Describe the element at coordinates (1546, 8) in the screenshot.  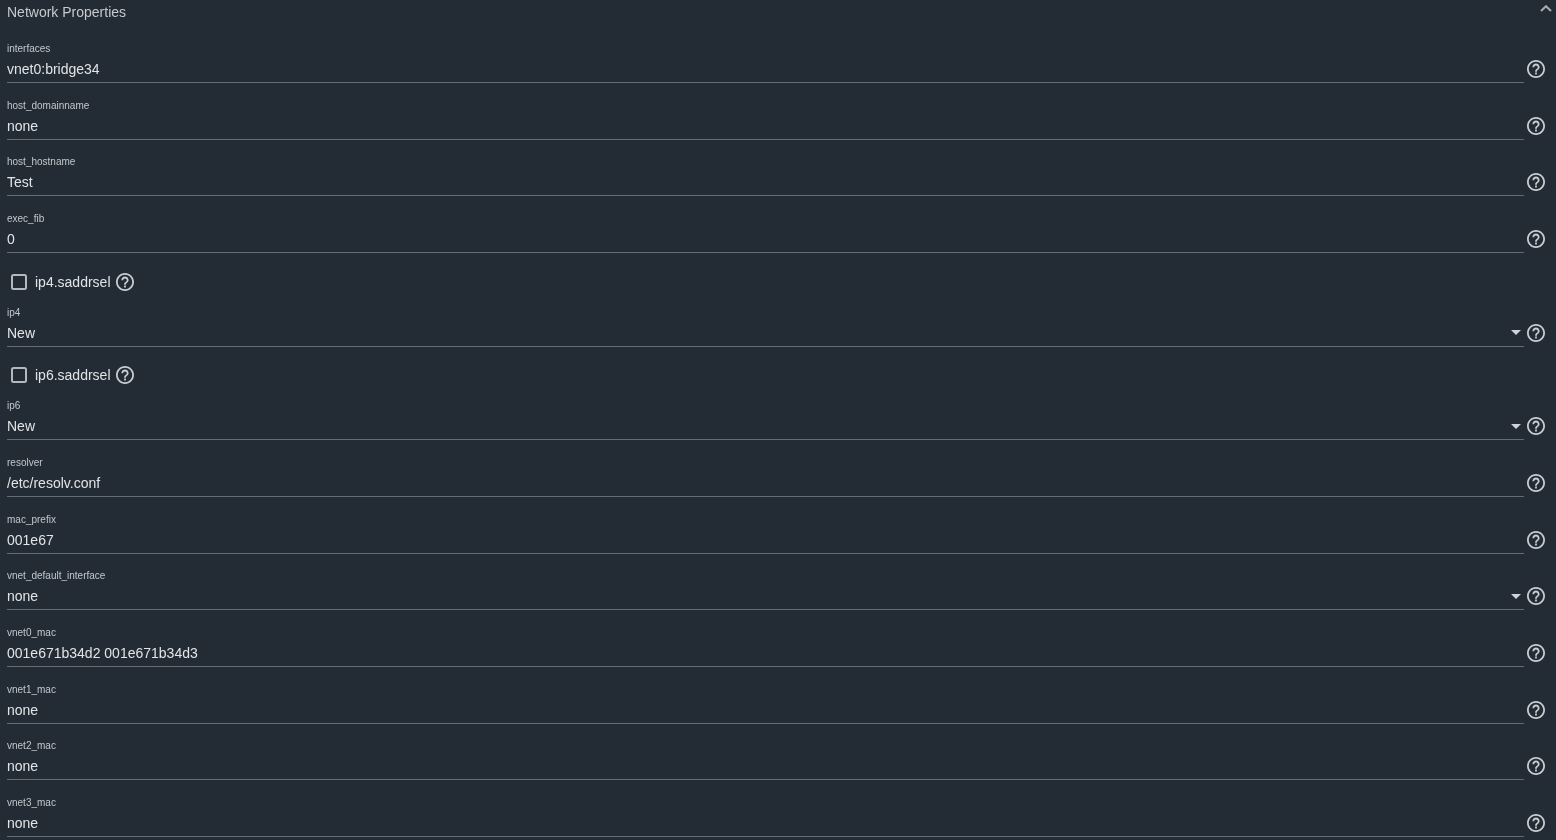
I see `chevron-up-icon` at that location.